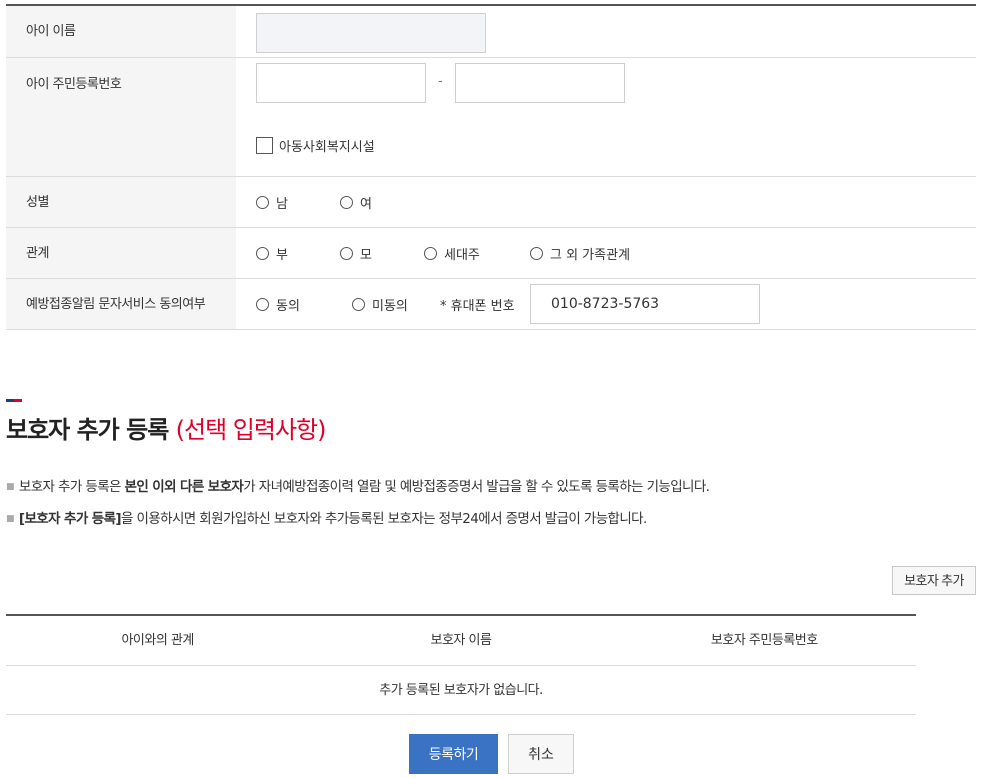  Describe the element at coordinates (580, 253) in the screenshot. I see `radio-relation-other: 그 외 가족관계` at that location.